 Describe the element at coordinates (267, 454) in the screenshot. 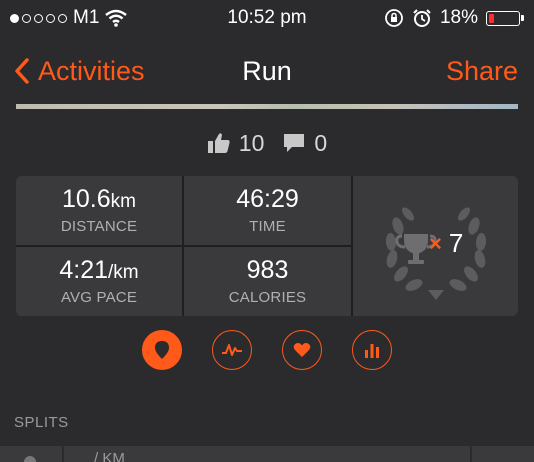

I see `splits-table-header: / KM` at that location.